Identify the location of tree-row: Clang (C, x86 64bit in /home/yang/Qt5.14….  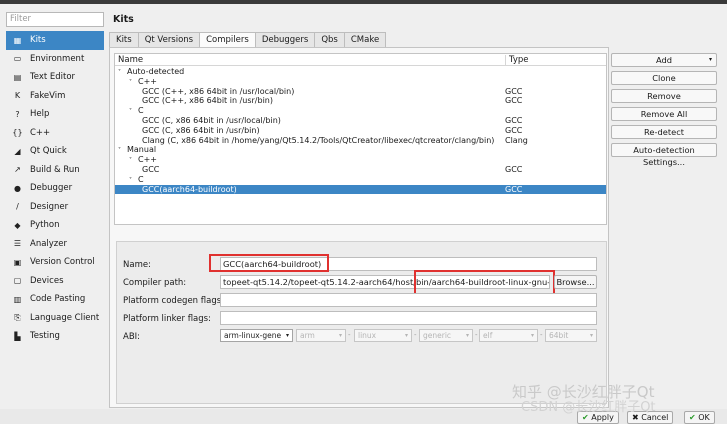
(360, 141).